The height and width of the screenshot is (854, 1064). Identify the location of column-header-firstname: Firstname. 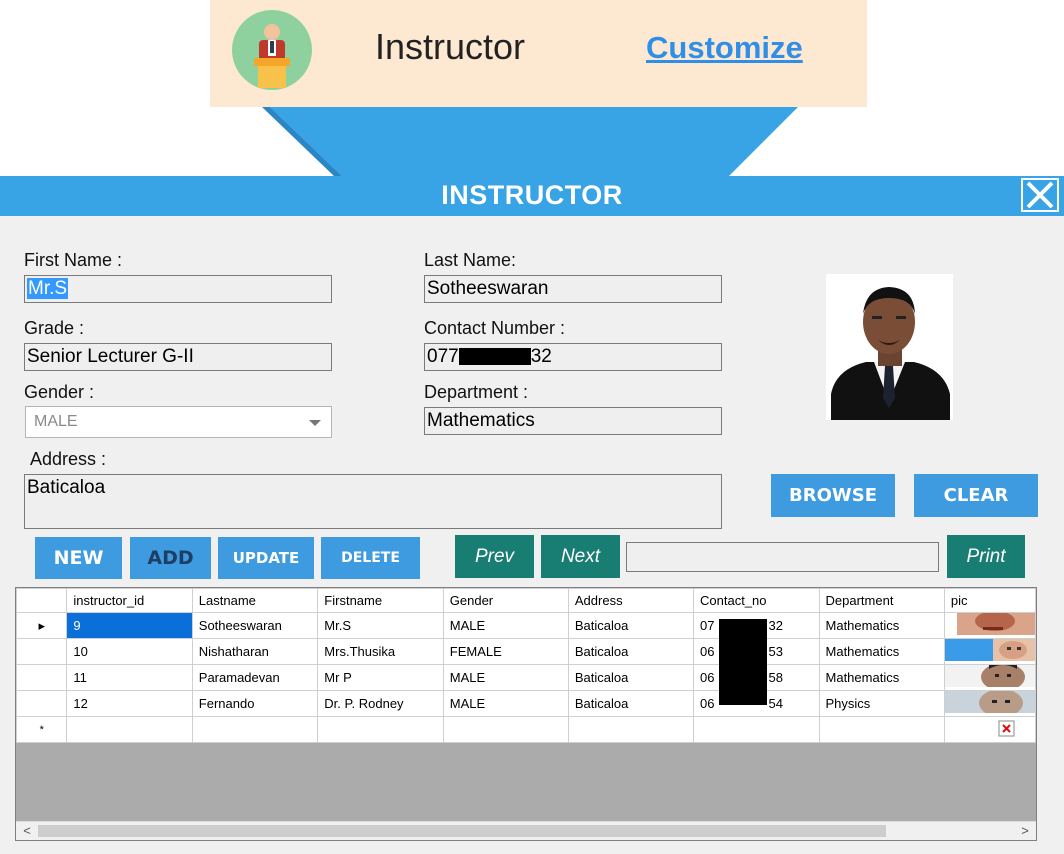
(380, 600).